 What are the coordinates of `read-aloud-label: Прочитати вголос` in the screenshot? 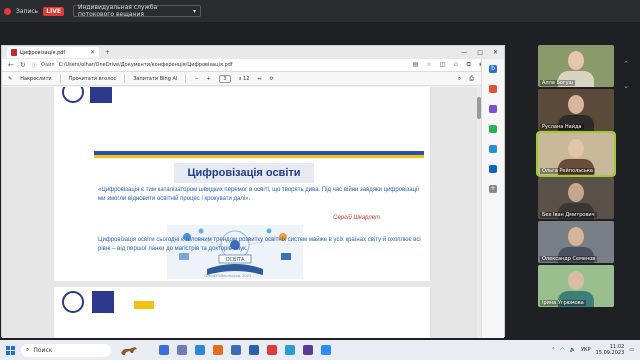 It's located at (93, 79).